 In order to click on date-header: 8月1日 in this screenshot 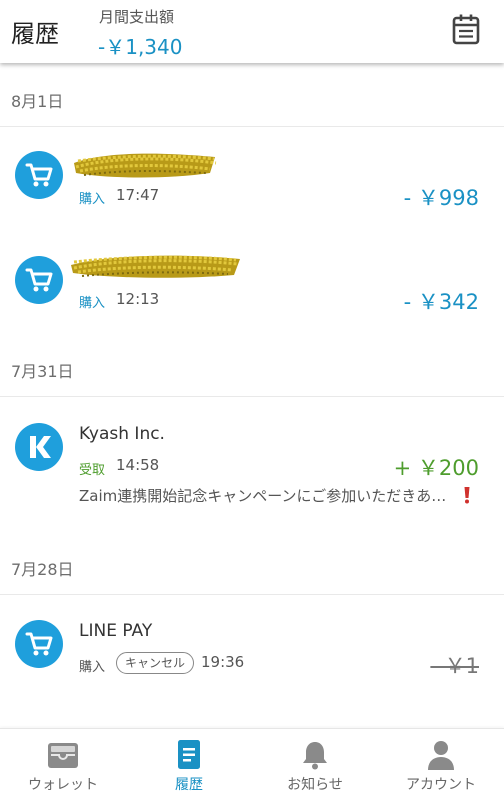, I will do `click(252, 95)`.